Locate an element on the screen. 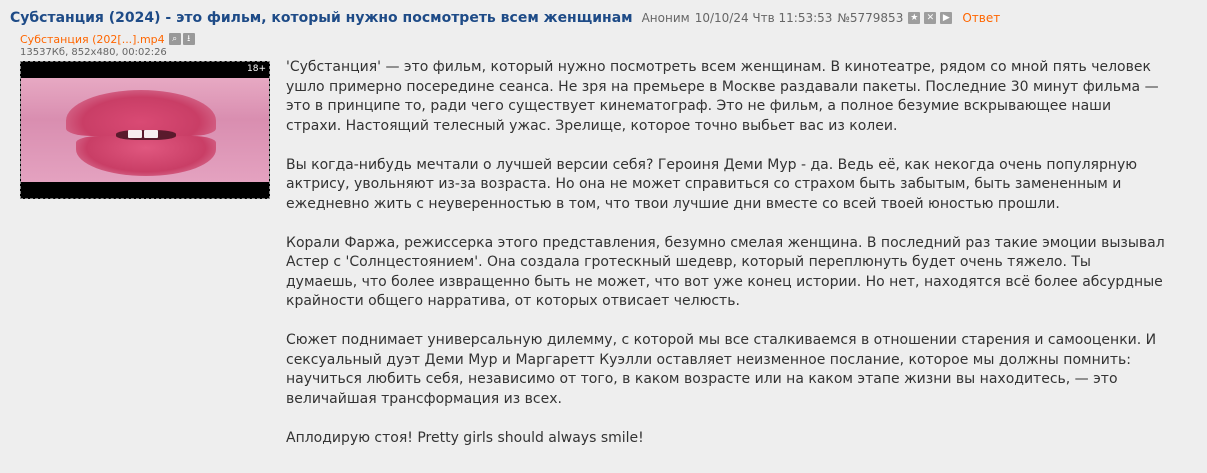 The image size is (1207, 473). download-icon: ⭳ is located at coordinates (188, 39).